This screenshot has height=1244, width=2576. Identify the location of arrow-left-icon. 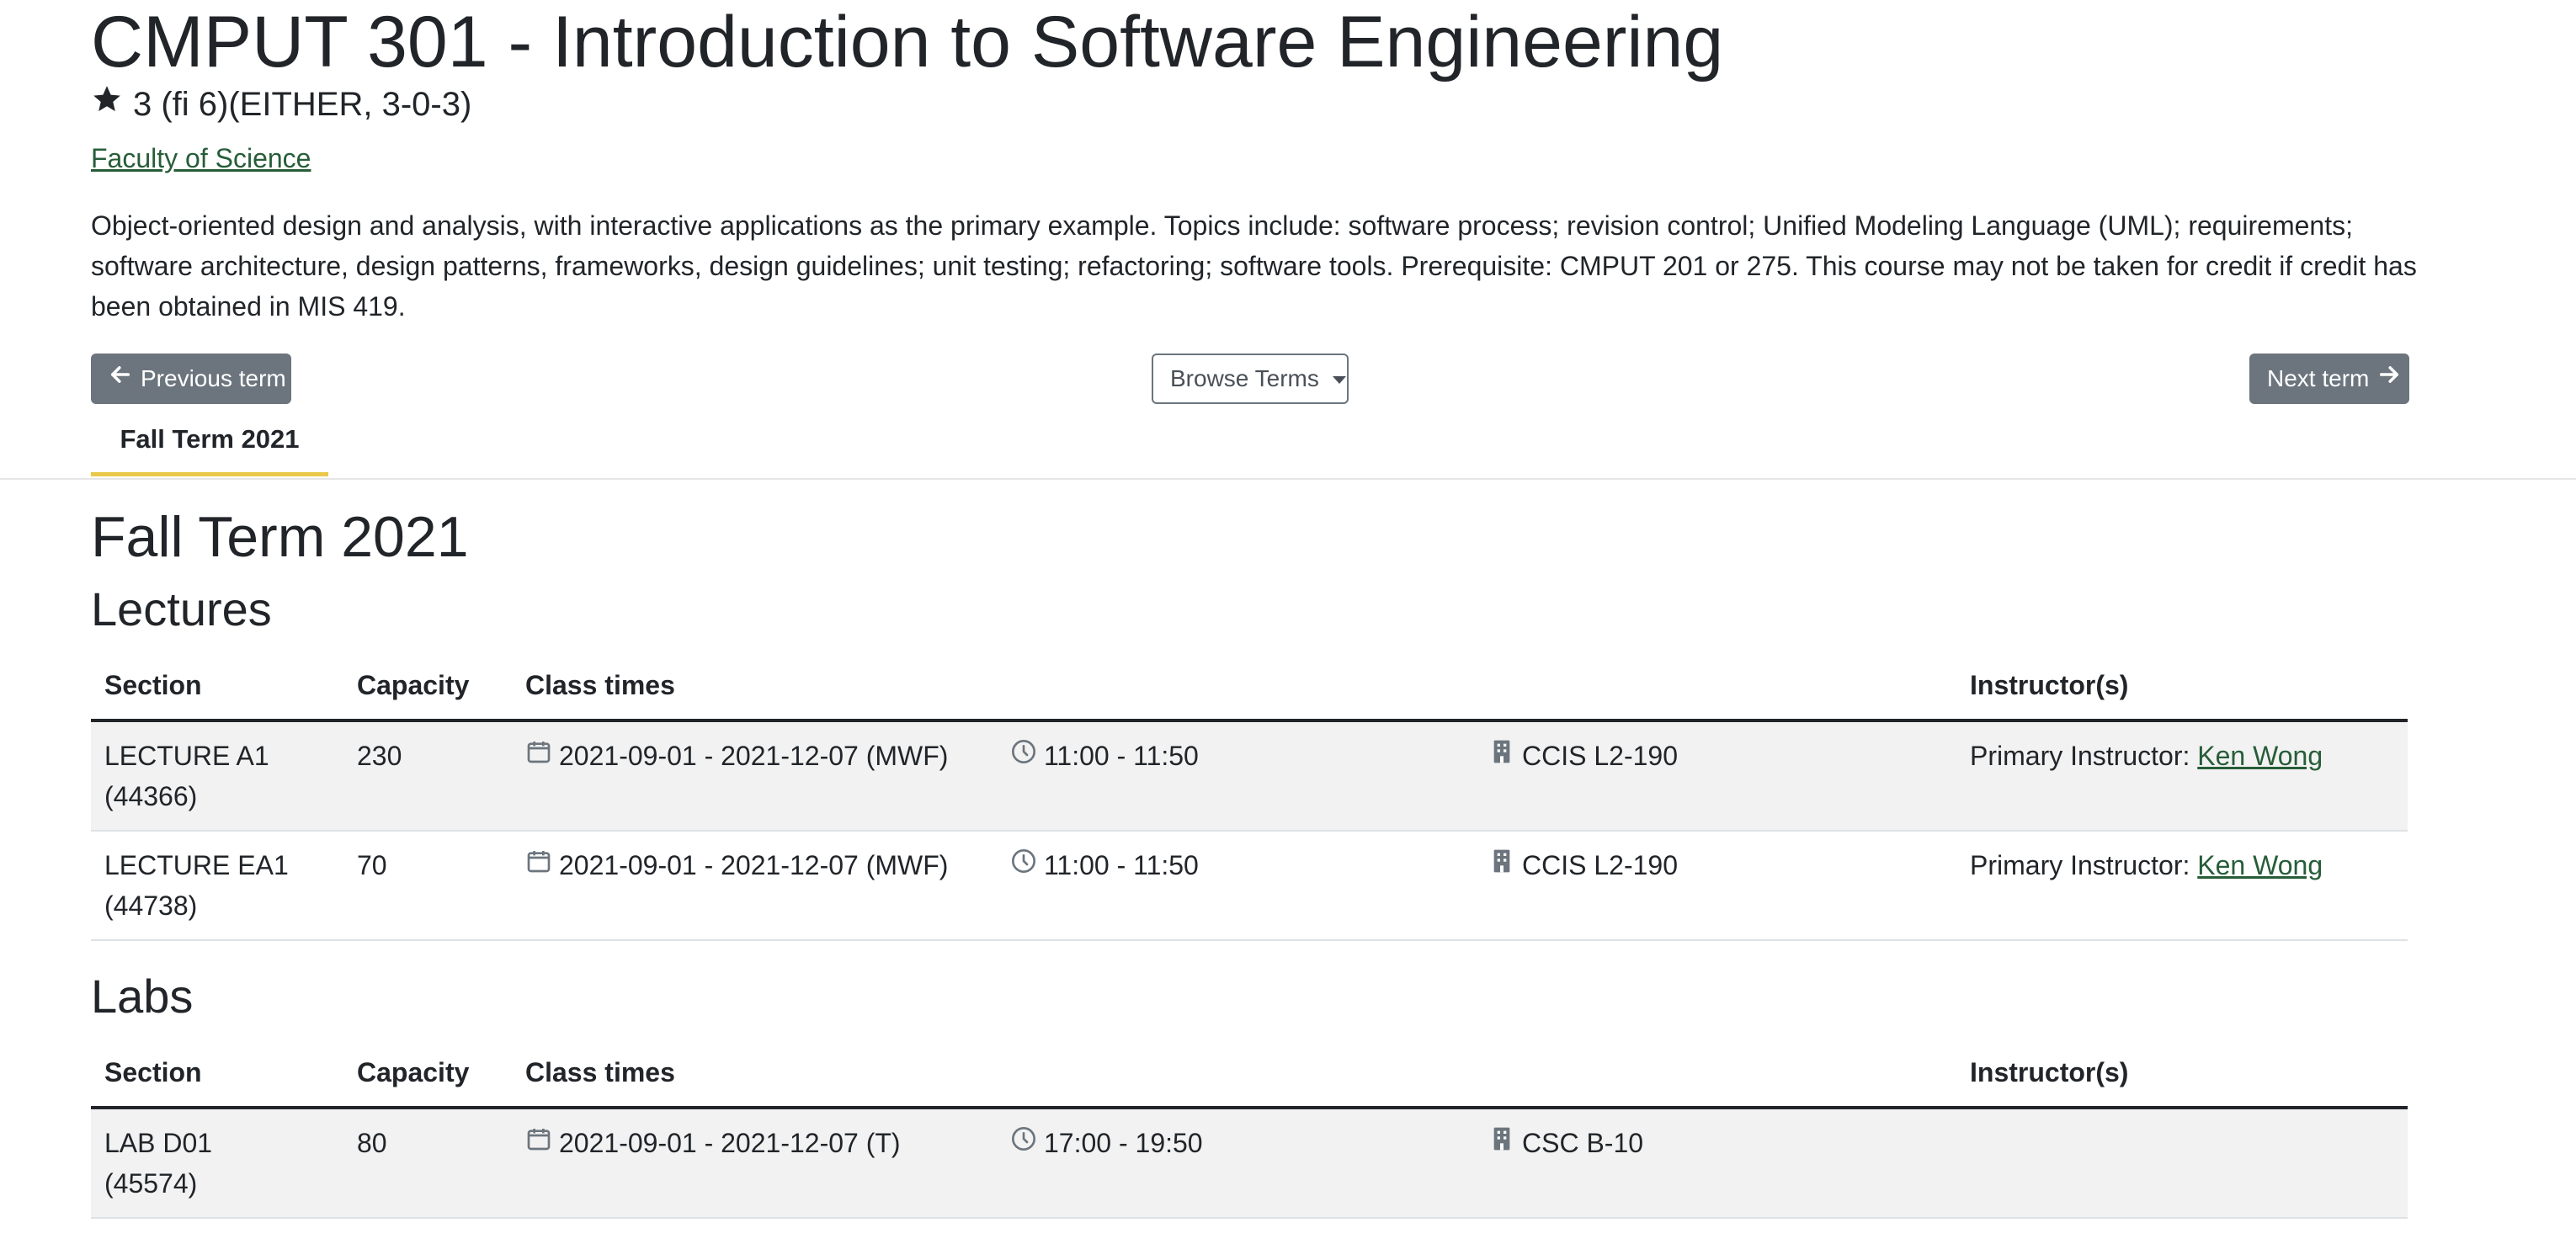
(121, 379).